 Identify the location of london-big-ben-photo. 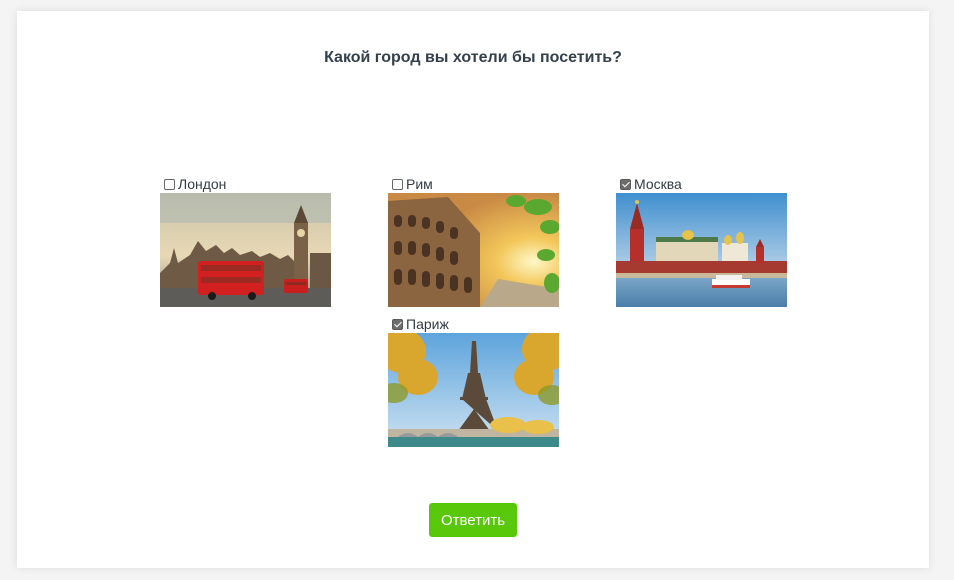
(245, 250).